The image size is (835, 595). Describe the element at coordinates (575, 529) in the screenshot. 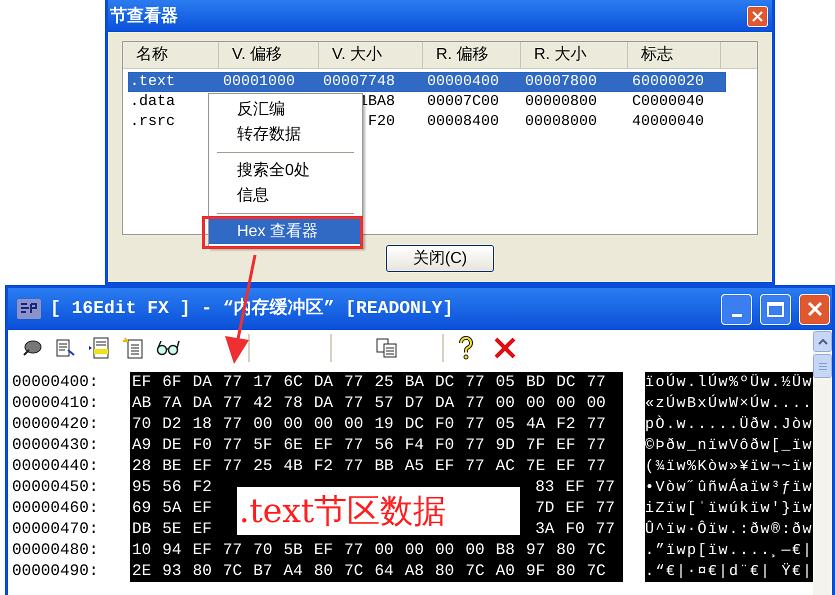

I see `hex-bytes: 3A F0 77` at that location.